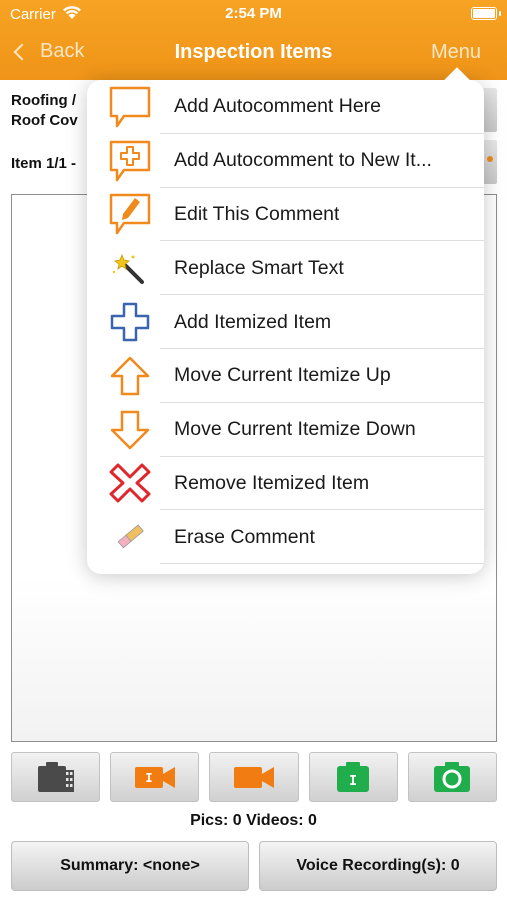 Image resolution: width=507 pixels, height=900 pixels. I want to click on video-text-button: I, so click(155, 777).